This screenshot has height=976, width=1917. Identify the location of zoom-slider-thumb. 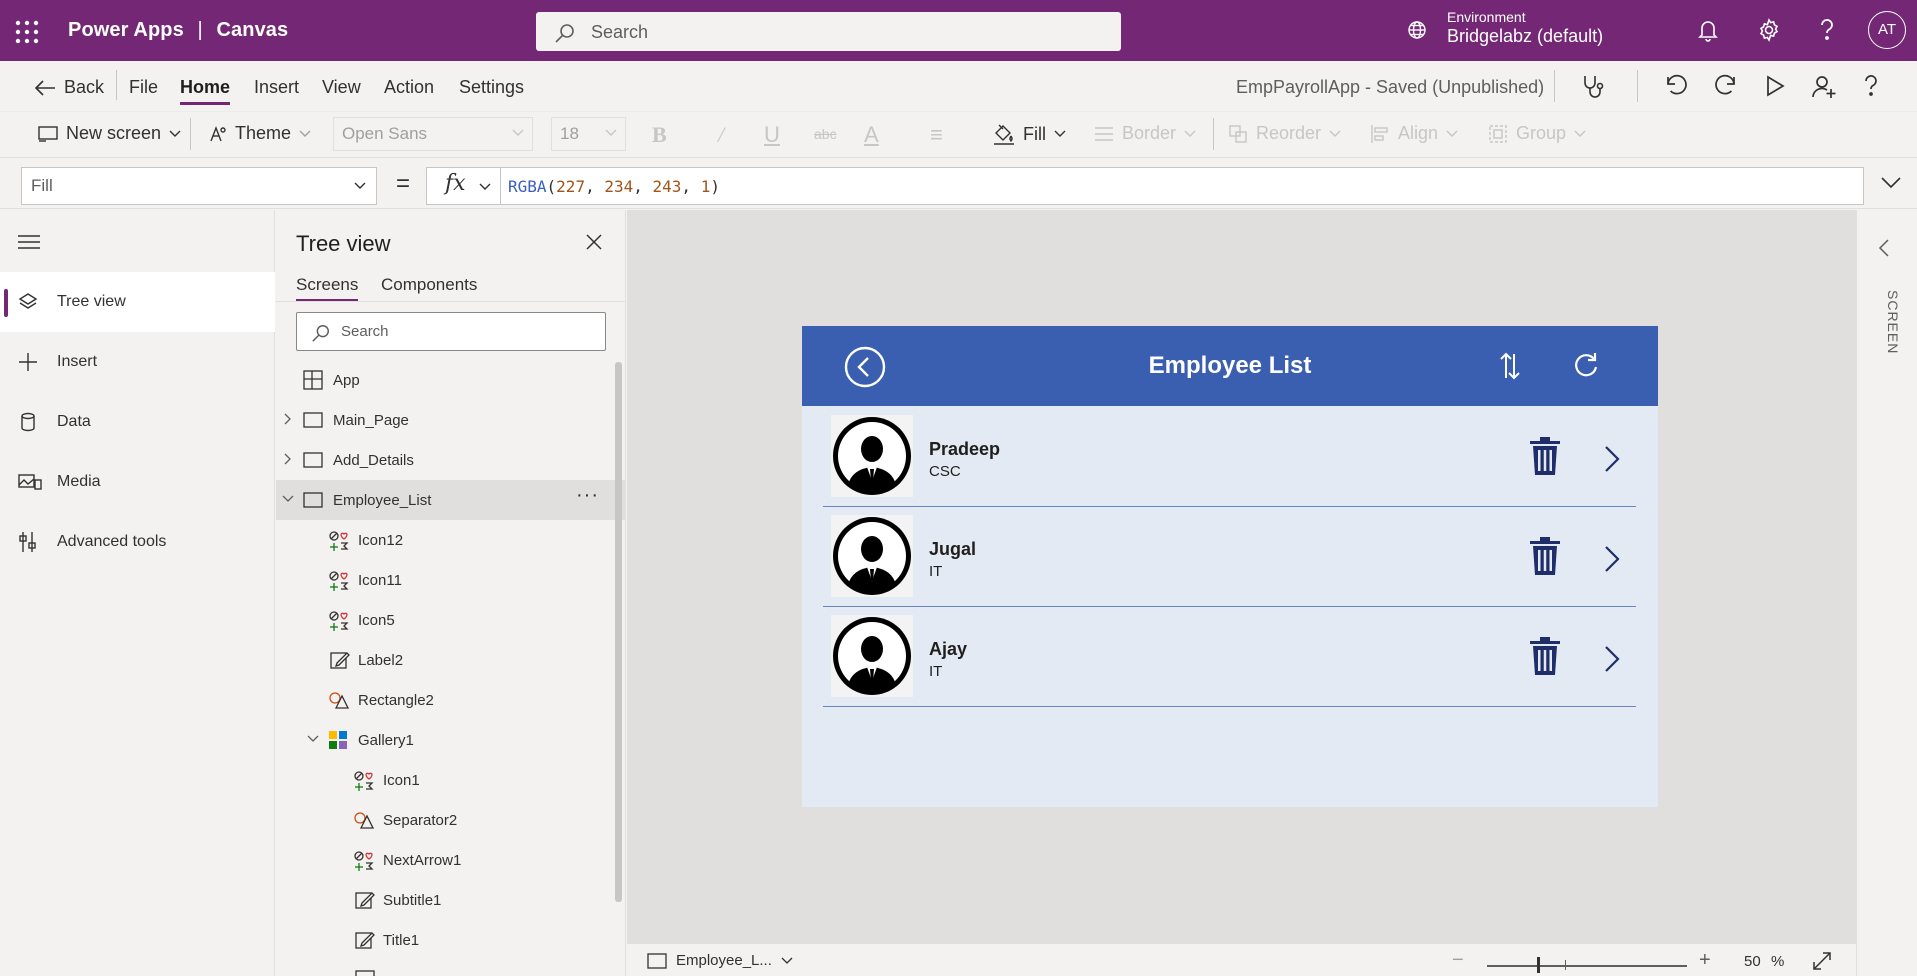
(1538, 965).